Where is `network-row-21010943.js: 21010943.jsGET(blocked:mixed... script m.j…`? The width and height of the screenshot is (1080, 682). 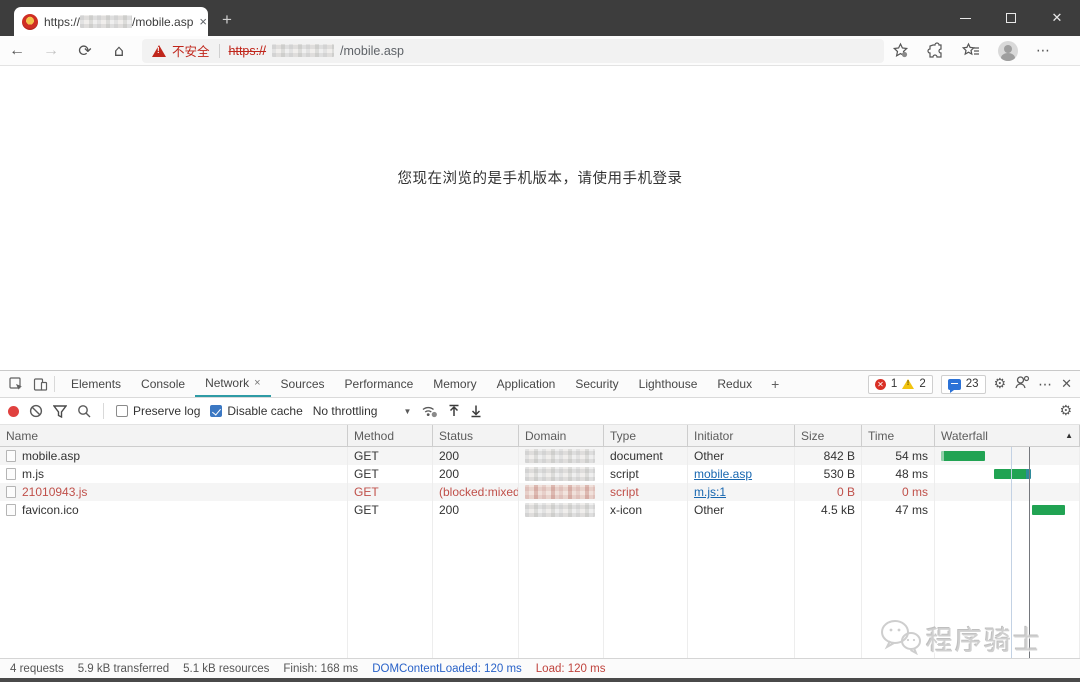
network-row-21010943.js: 21010943.jsGET(blocked:mixed... script m.j… is located at coordinates (540, 492).